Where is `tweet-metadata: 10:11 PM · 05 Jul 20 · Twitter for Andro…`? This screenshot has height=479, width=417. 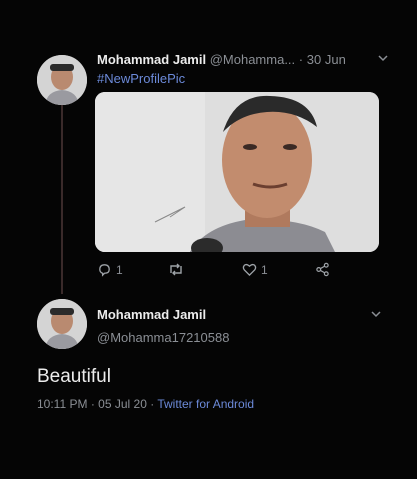
tweet-metadata: 10:11 PM · 05 Jul 20 · Twitter for Andro… is located at coordinates (145, 404).